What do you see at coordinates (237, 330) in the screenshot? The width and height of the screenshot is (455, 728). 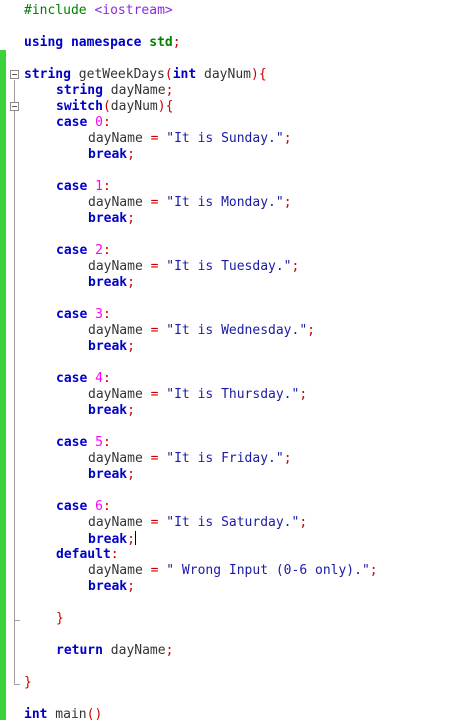 I see `string-literal: "It is Wednesday."` at bounding box center [237, 330].